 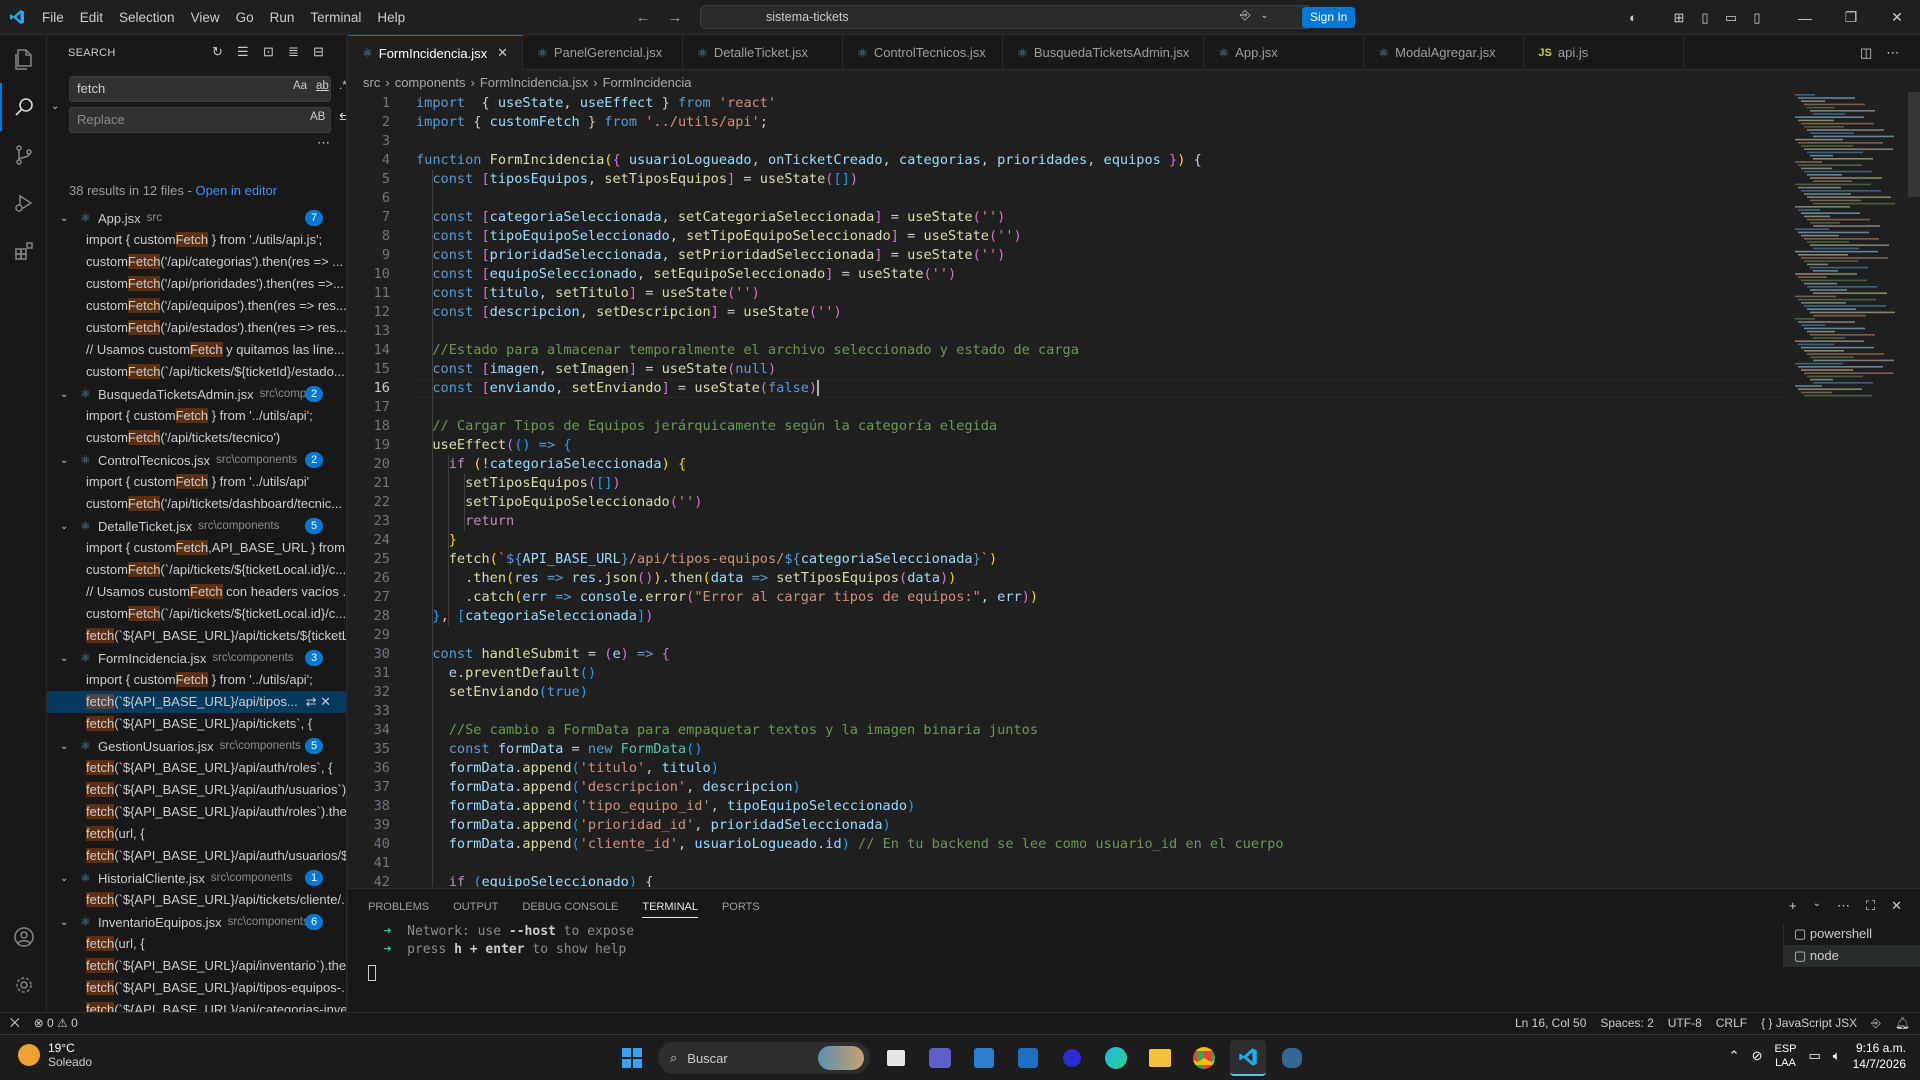 What do you see at coordinates (196, 878) in the screenshot?
I see `result-file-historialcliente-jsx: ⌄ ⚛ HistorialCliente.jsx src\components 1` at bounding box center [196, 878].